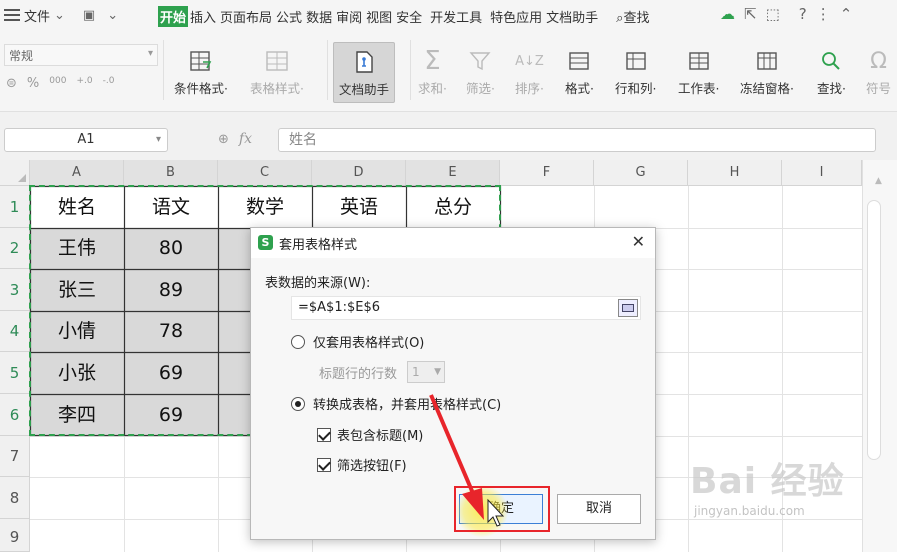  What do you see at coordinates (364, 62) in the screenshot?
I see `doc-assistant-icon` at bounding box center [364, 62].